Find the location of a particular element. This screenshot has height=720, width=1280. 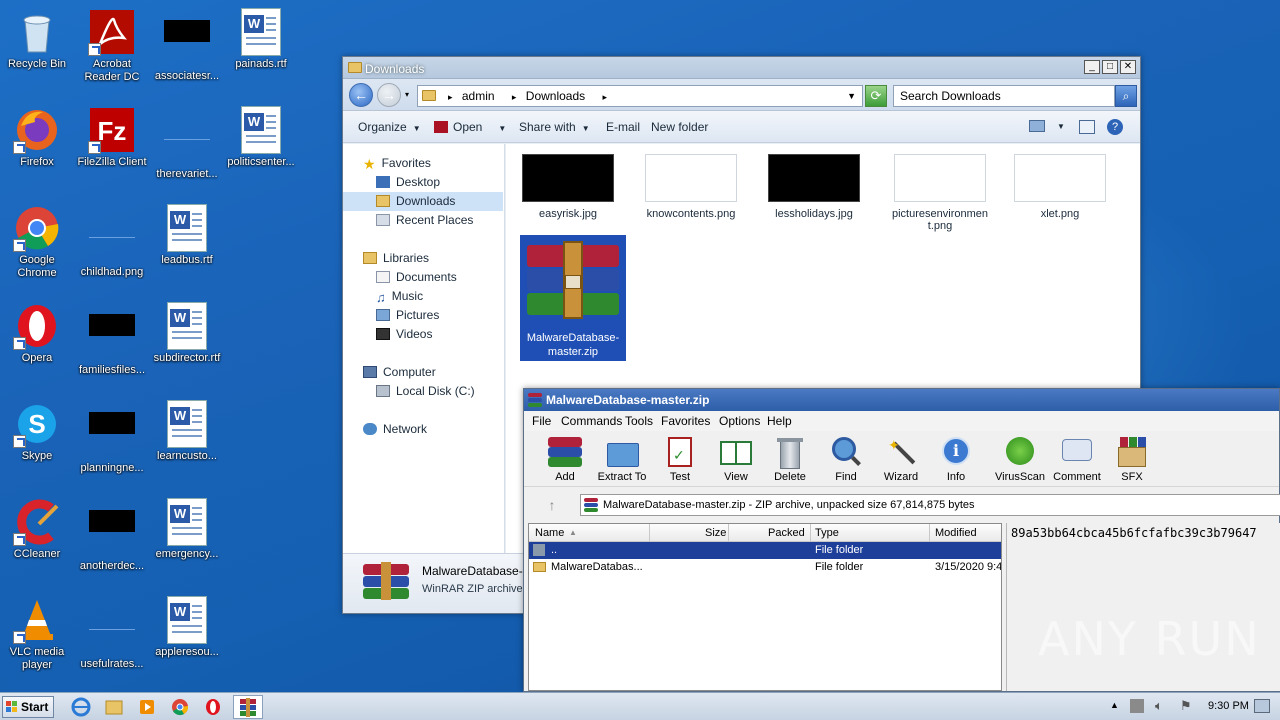

column-name: Name is located at coordinates (549, 533).